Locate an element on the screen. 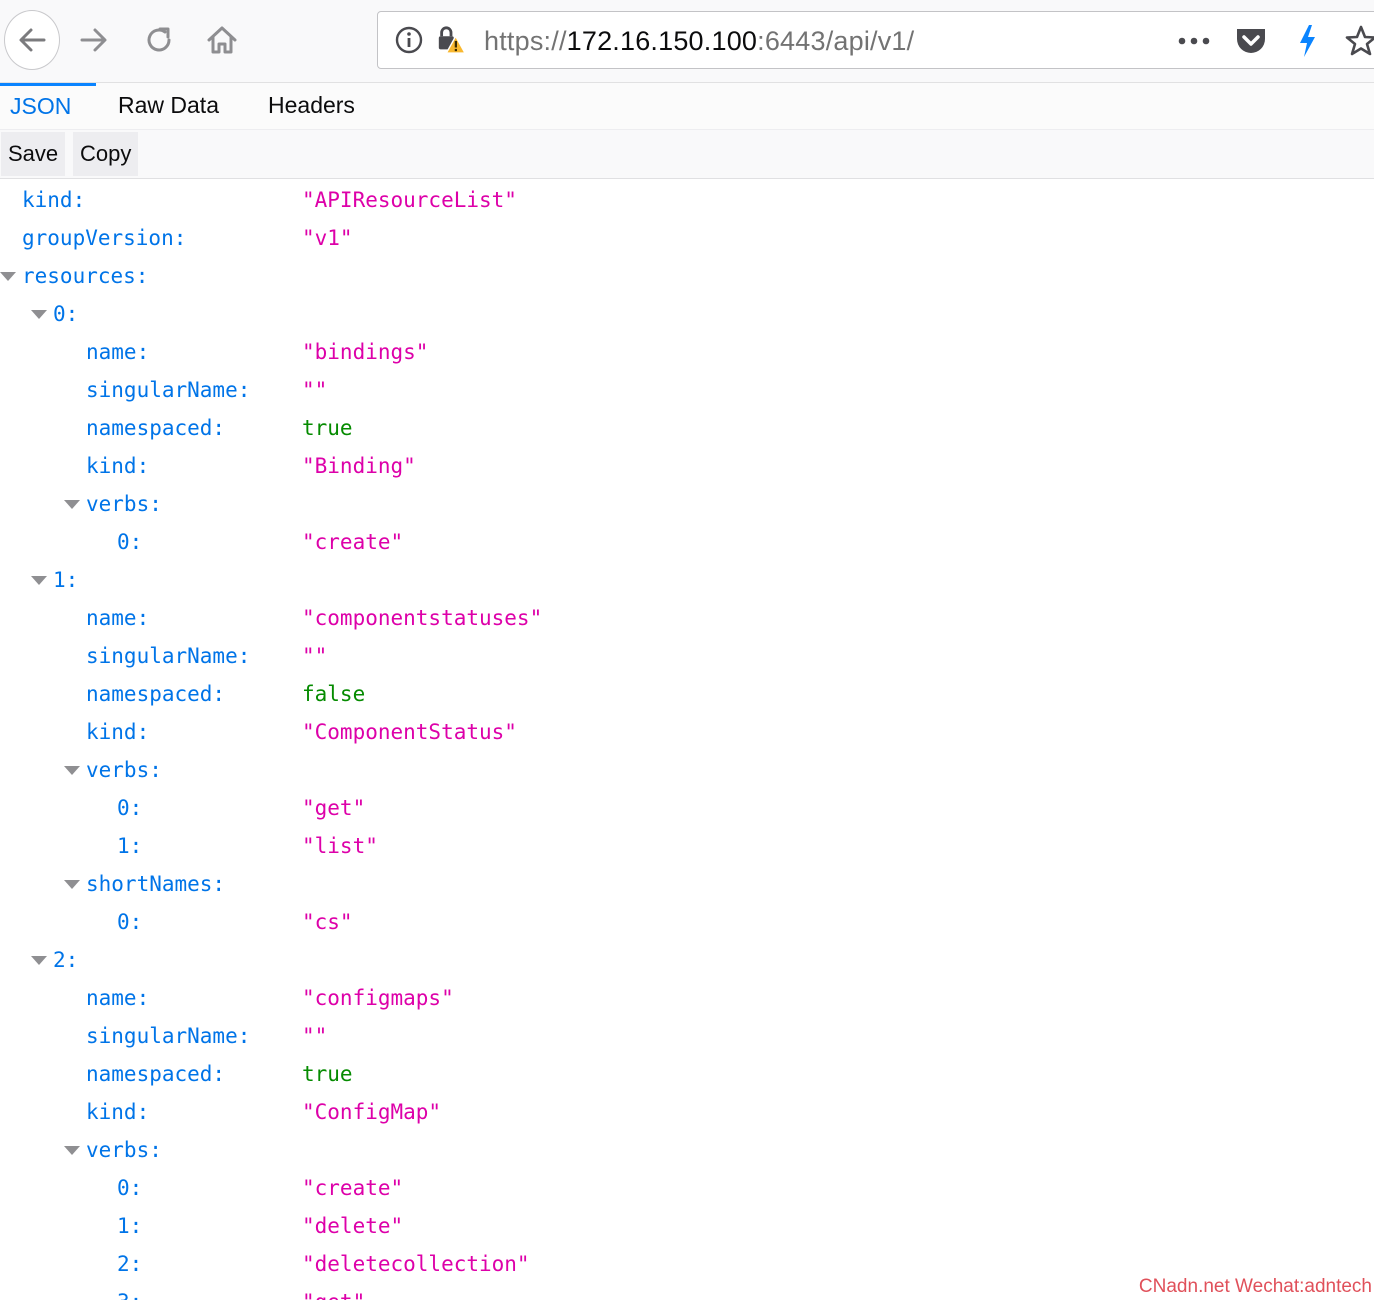  url-host: 172.16.150.100 is located at coordinates (662, 41).